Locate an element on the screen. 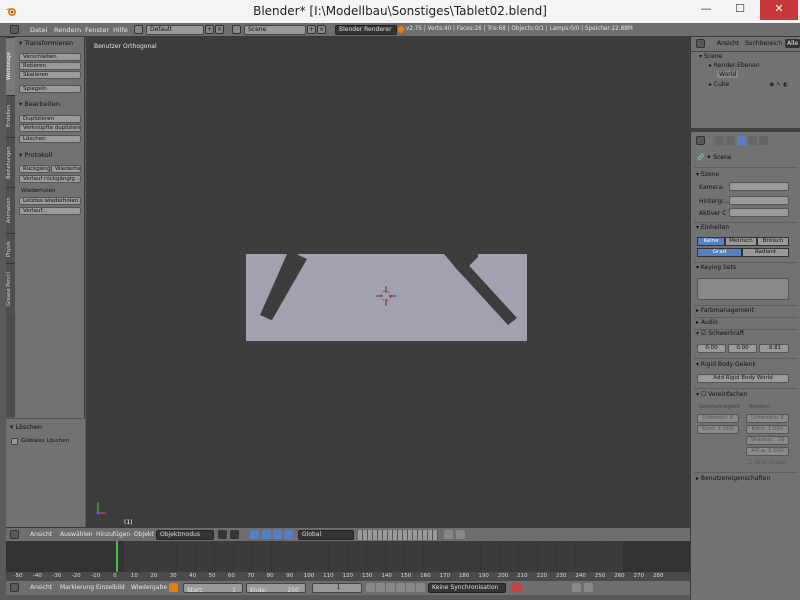  scene-panel-header: ▾ Szene is located at coordinates (707, 174).